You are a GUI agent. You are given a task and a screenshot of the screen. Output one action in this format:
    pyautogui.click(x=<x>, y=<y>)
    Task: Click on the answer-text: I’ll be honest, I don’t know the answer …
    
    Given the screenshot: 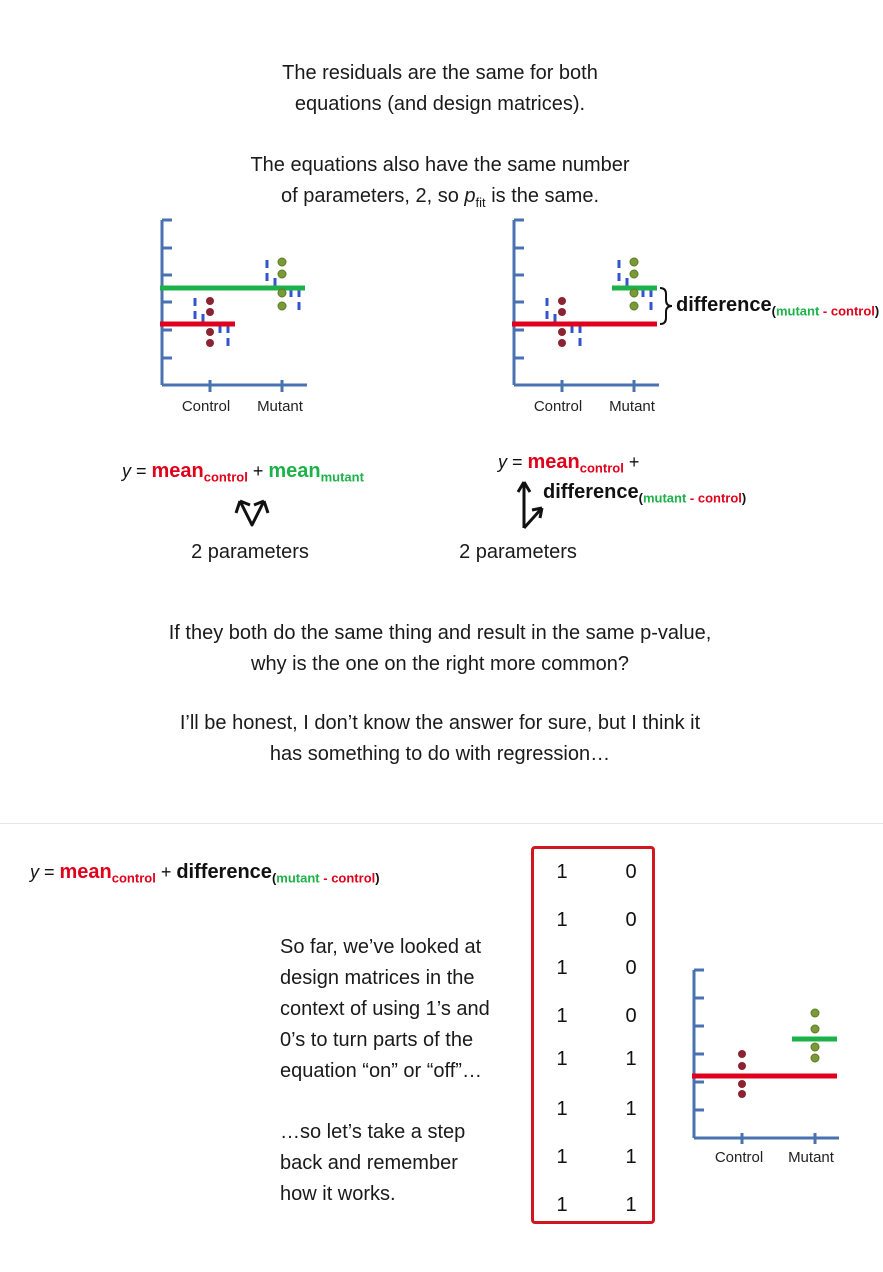 What is the action you would take?
    pyautogui.click(x=440, y=739)
    